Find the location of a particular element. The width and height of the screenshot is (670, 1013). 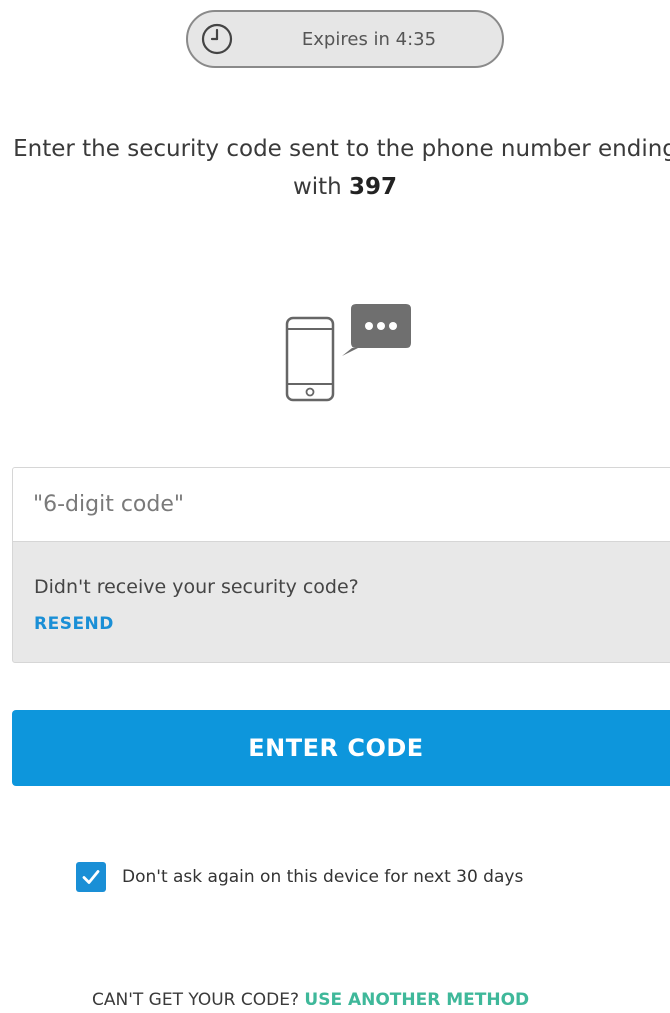

clock-icon is located at coordinates (217, 39).